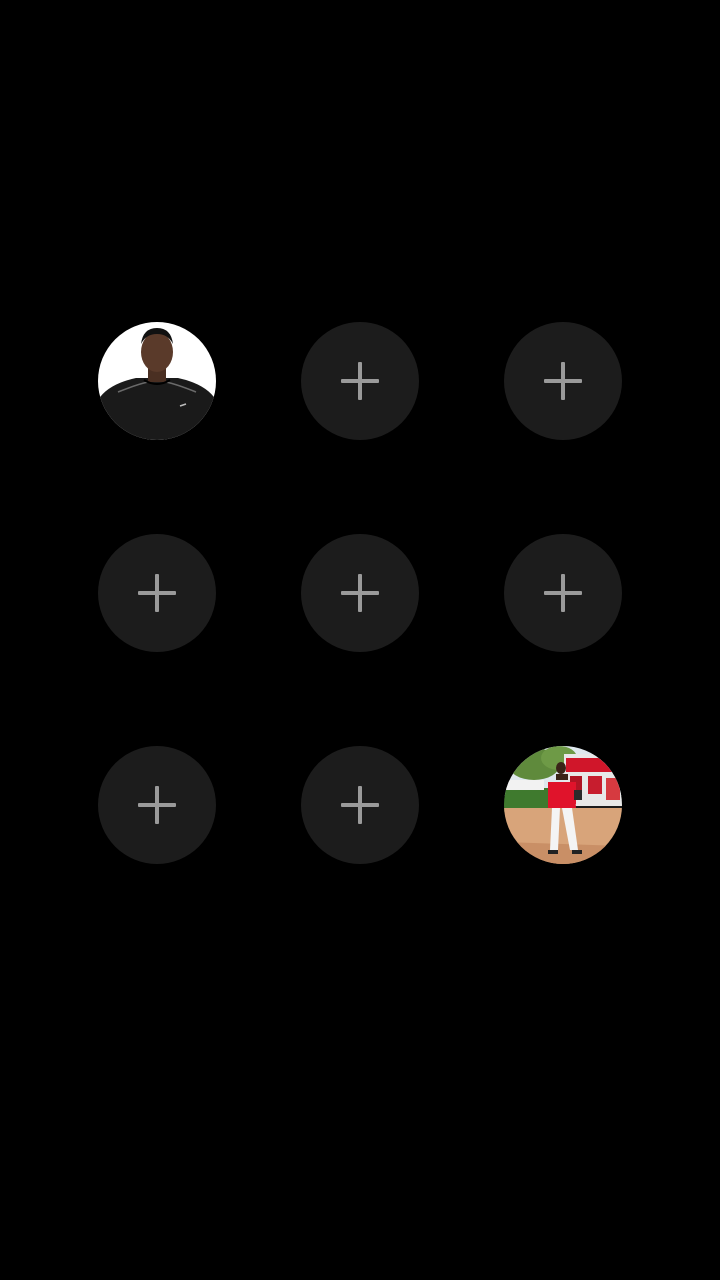 The image size is (720, 1280). I want to click on avatar-photo-man-red-shirt-field, so click(563, 805).